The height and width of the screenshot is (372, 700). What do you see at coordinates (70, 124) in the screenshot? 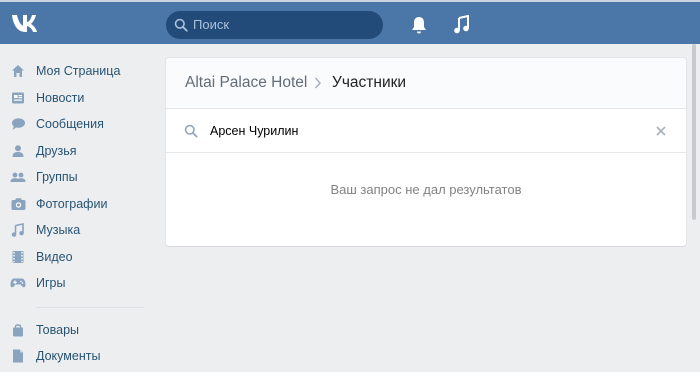
I see `sidebar-item-label: Сообщения` at bounding box center [70, 124].